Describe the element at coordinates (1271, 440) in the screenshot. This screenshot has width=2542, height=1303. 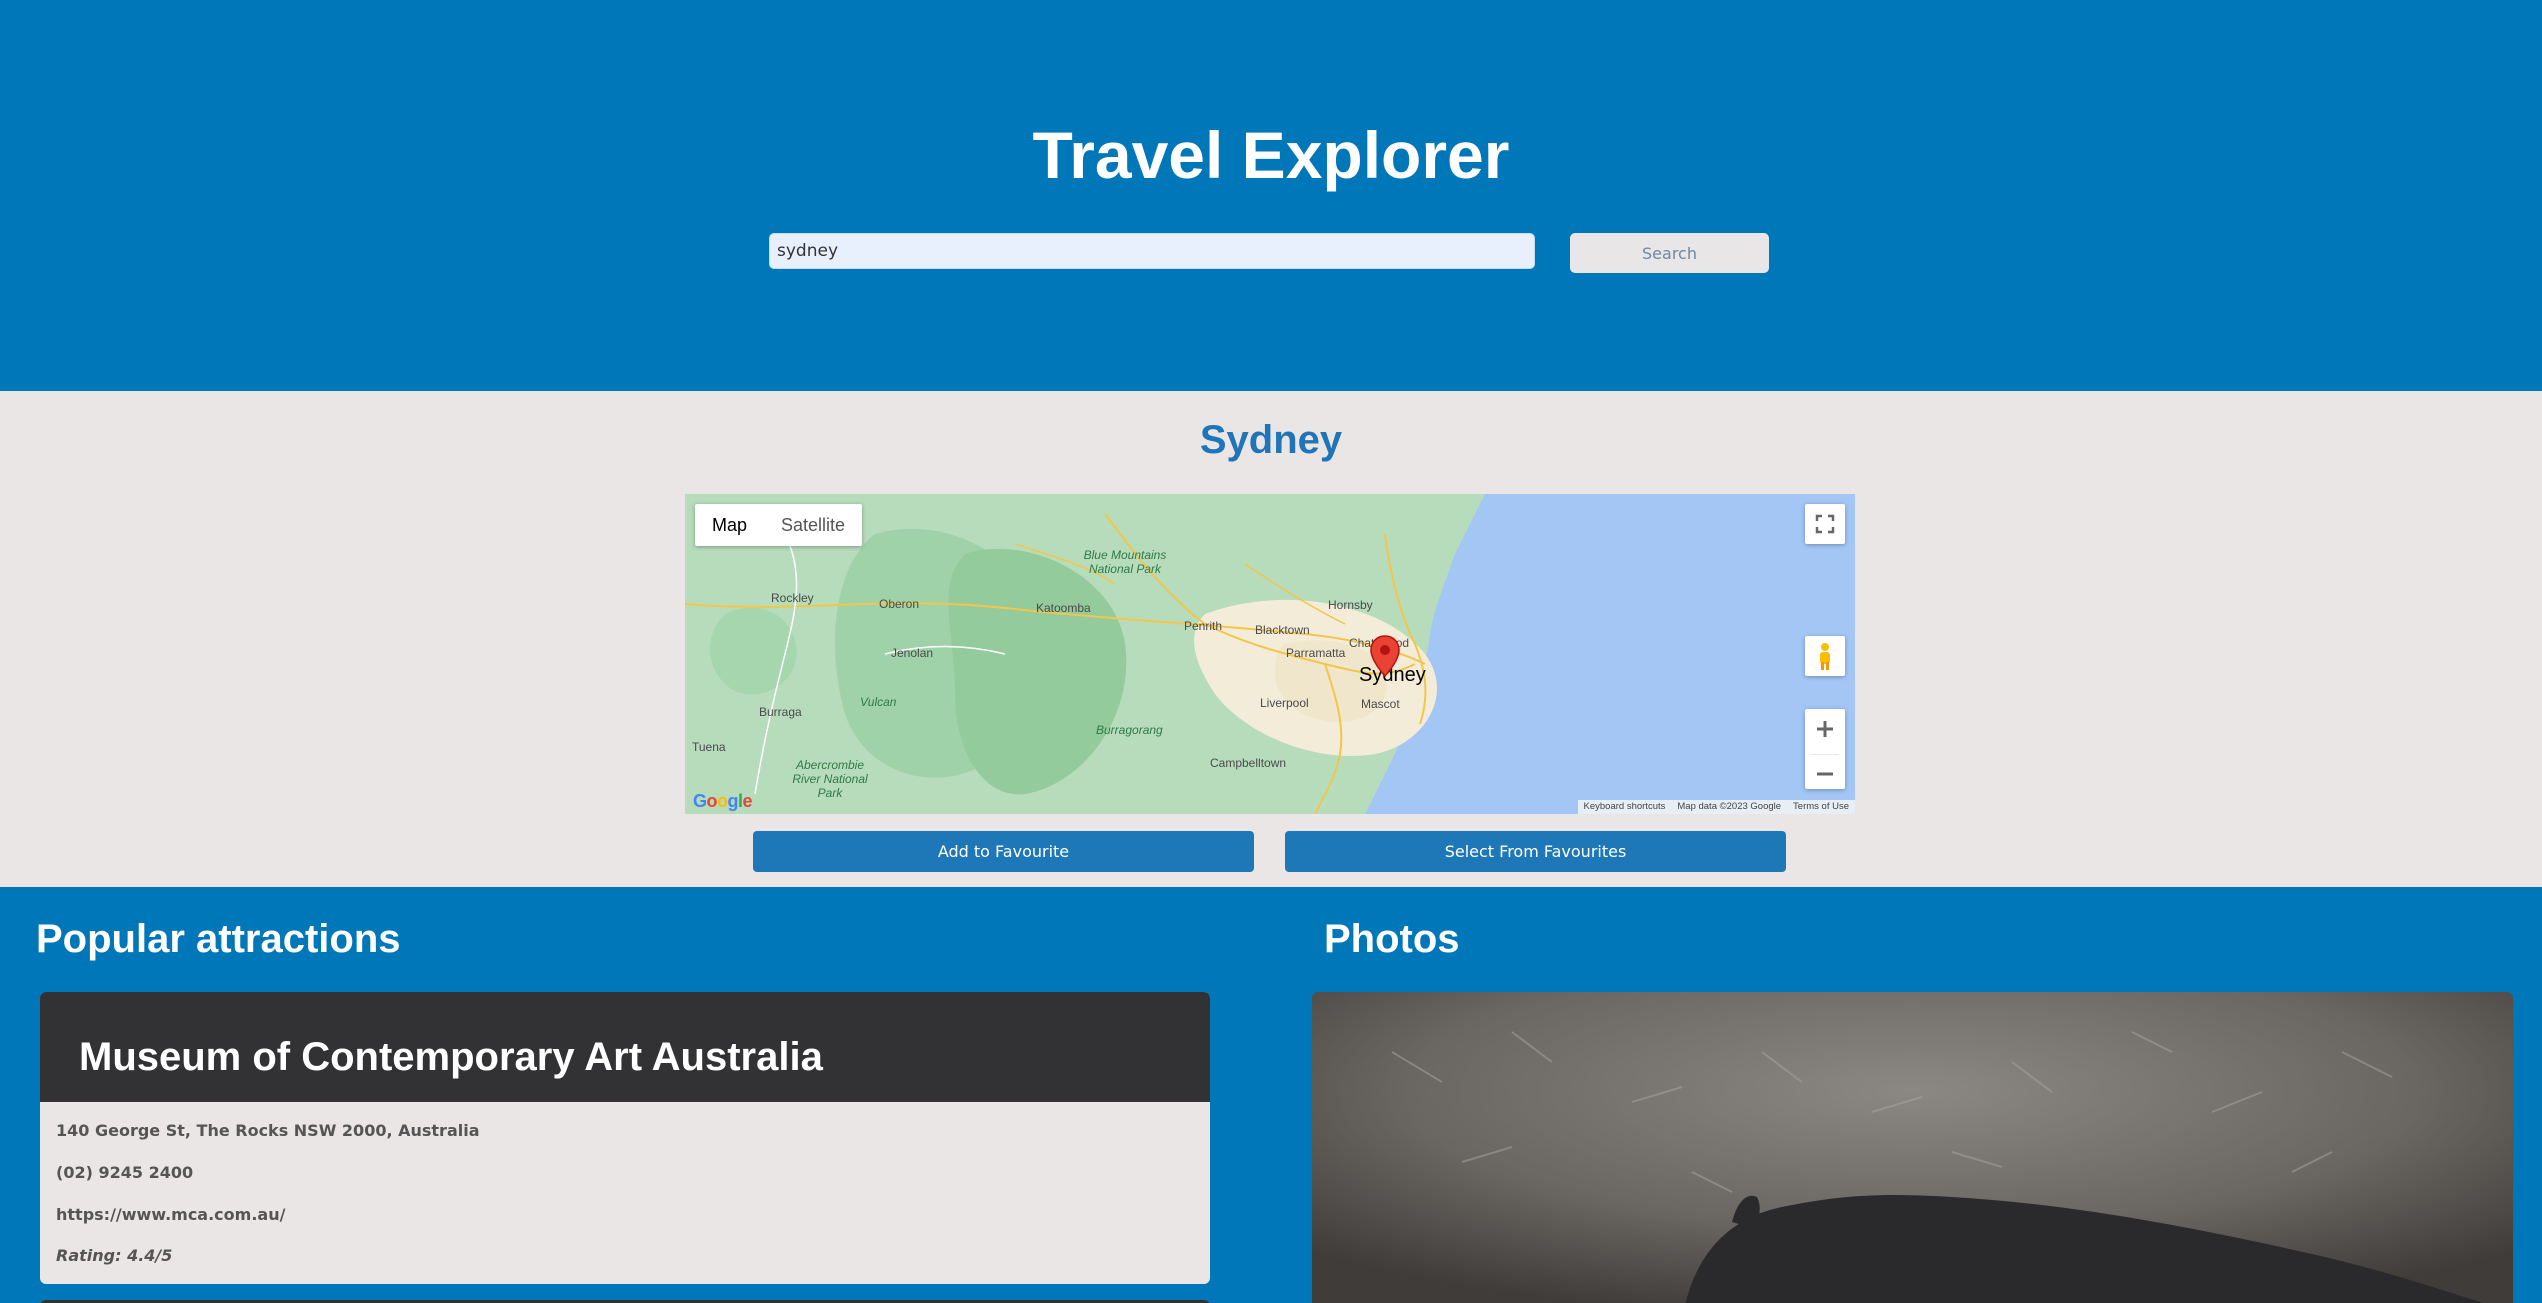
I see `city-title: Sydney` at that location.